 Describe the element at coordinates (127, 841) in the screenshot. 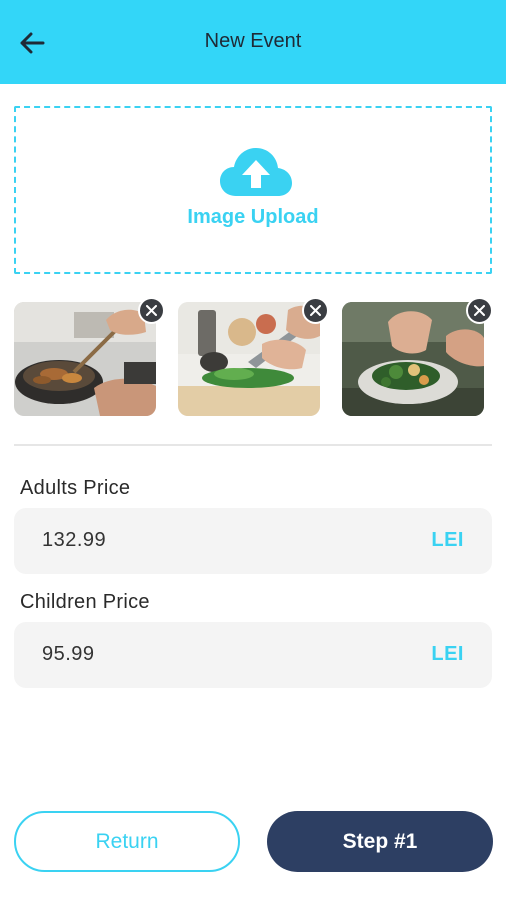

I see `return-button: Return` at that location.